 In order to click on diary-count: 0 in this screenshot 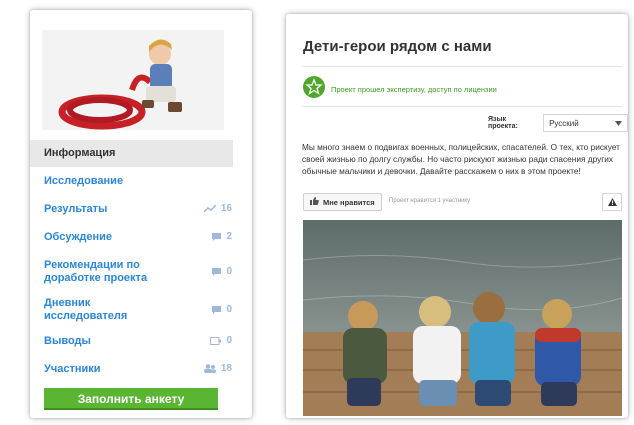, I will do `click(229, 309)`.